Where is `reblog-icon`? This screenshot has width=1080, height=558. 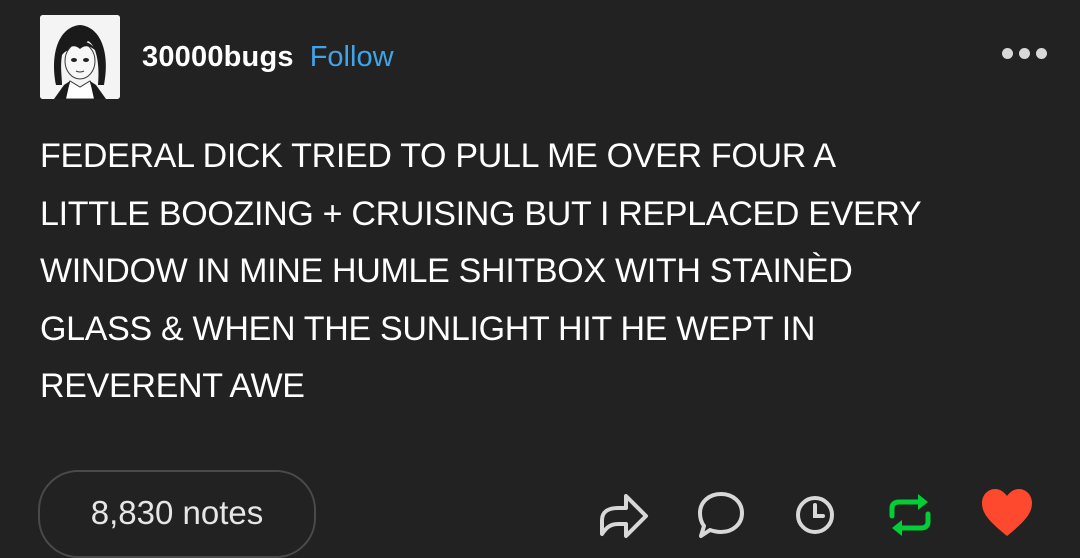
reblog-icon is located at coordinates (910, 517).